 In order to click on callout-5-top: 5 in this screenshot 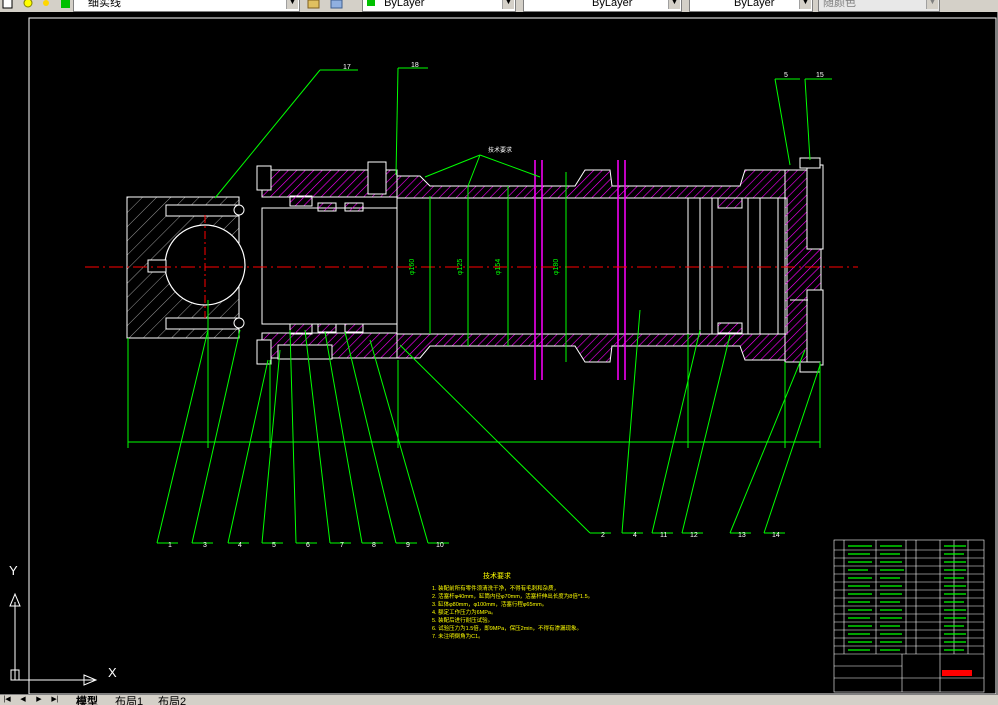, I will do `click(786, 75)`.